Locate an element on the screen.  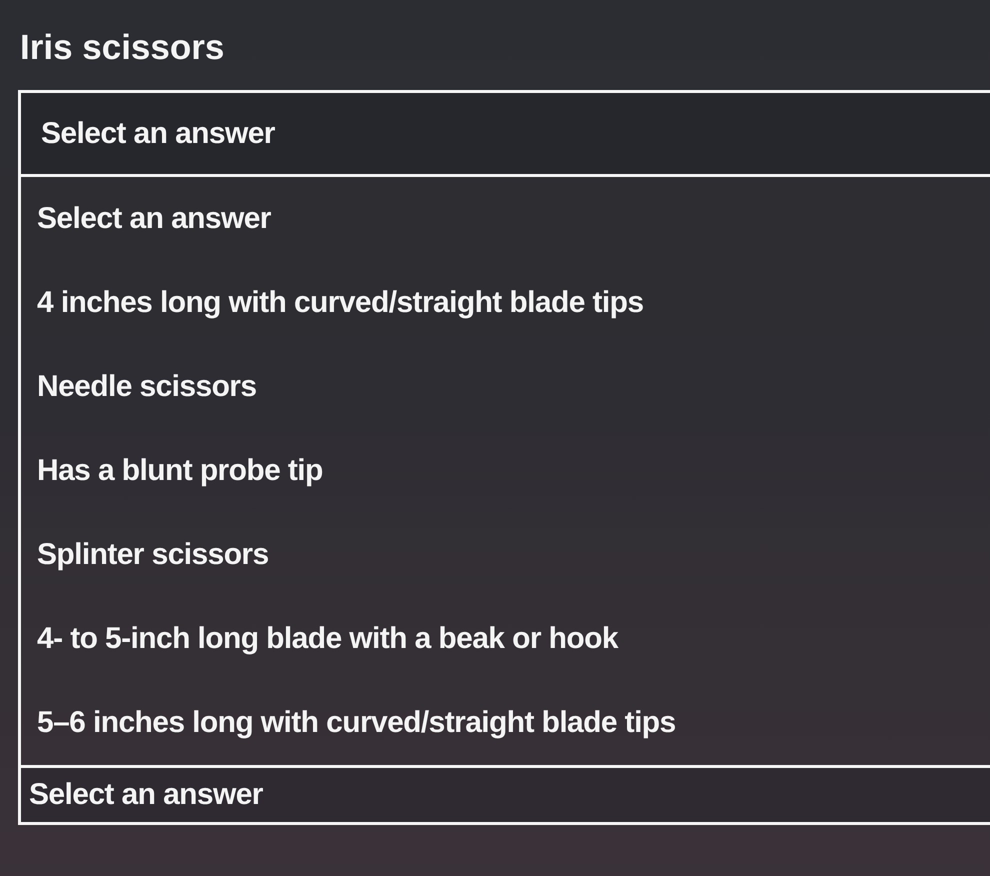
dropdown-option: 4- to 5-inch long blade with a beak or hook is located at coordinates (505, 639).